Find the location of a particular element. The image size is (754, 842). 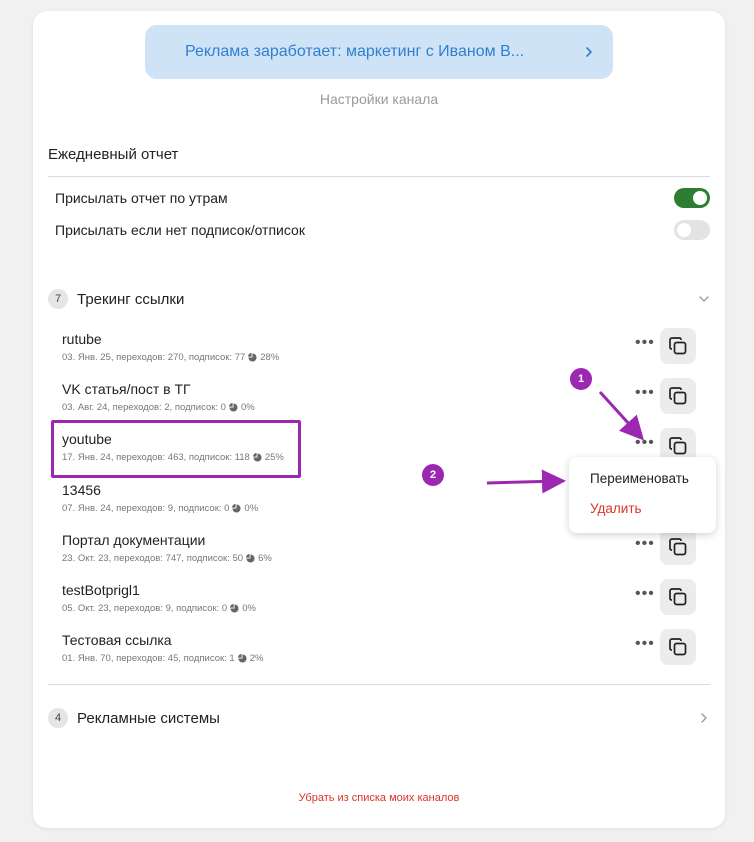

link-meta-text: 07. Янв. 24, переходов: 9, подписок: 0 is located at coordinates (146, 508).